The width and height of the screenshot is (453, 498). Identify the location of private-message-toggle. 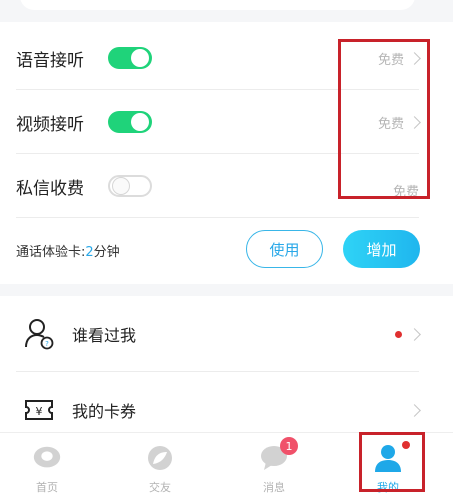
(130, 186).